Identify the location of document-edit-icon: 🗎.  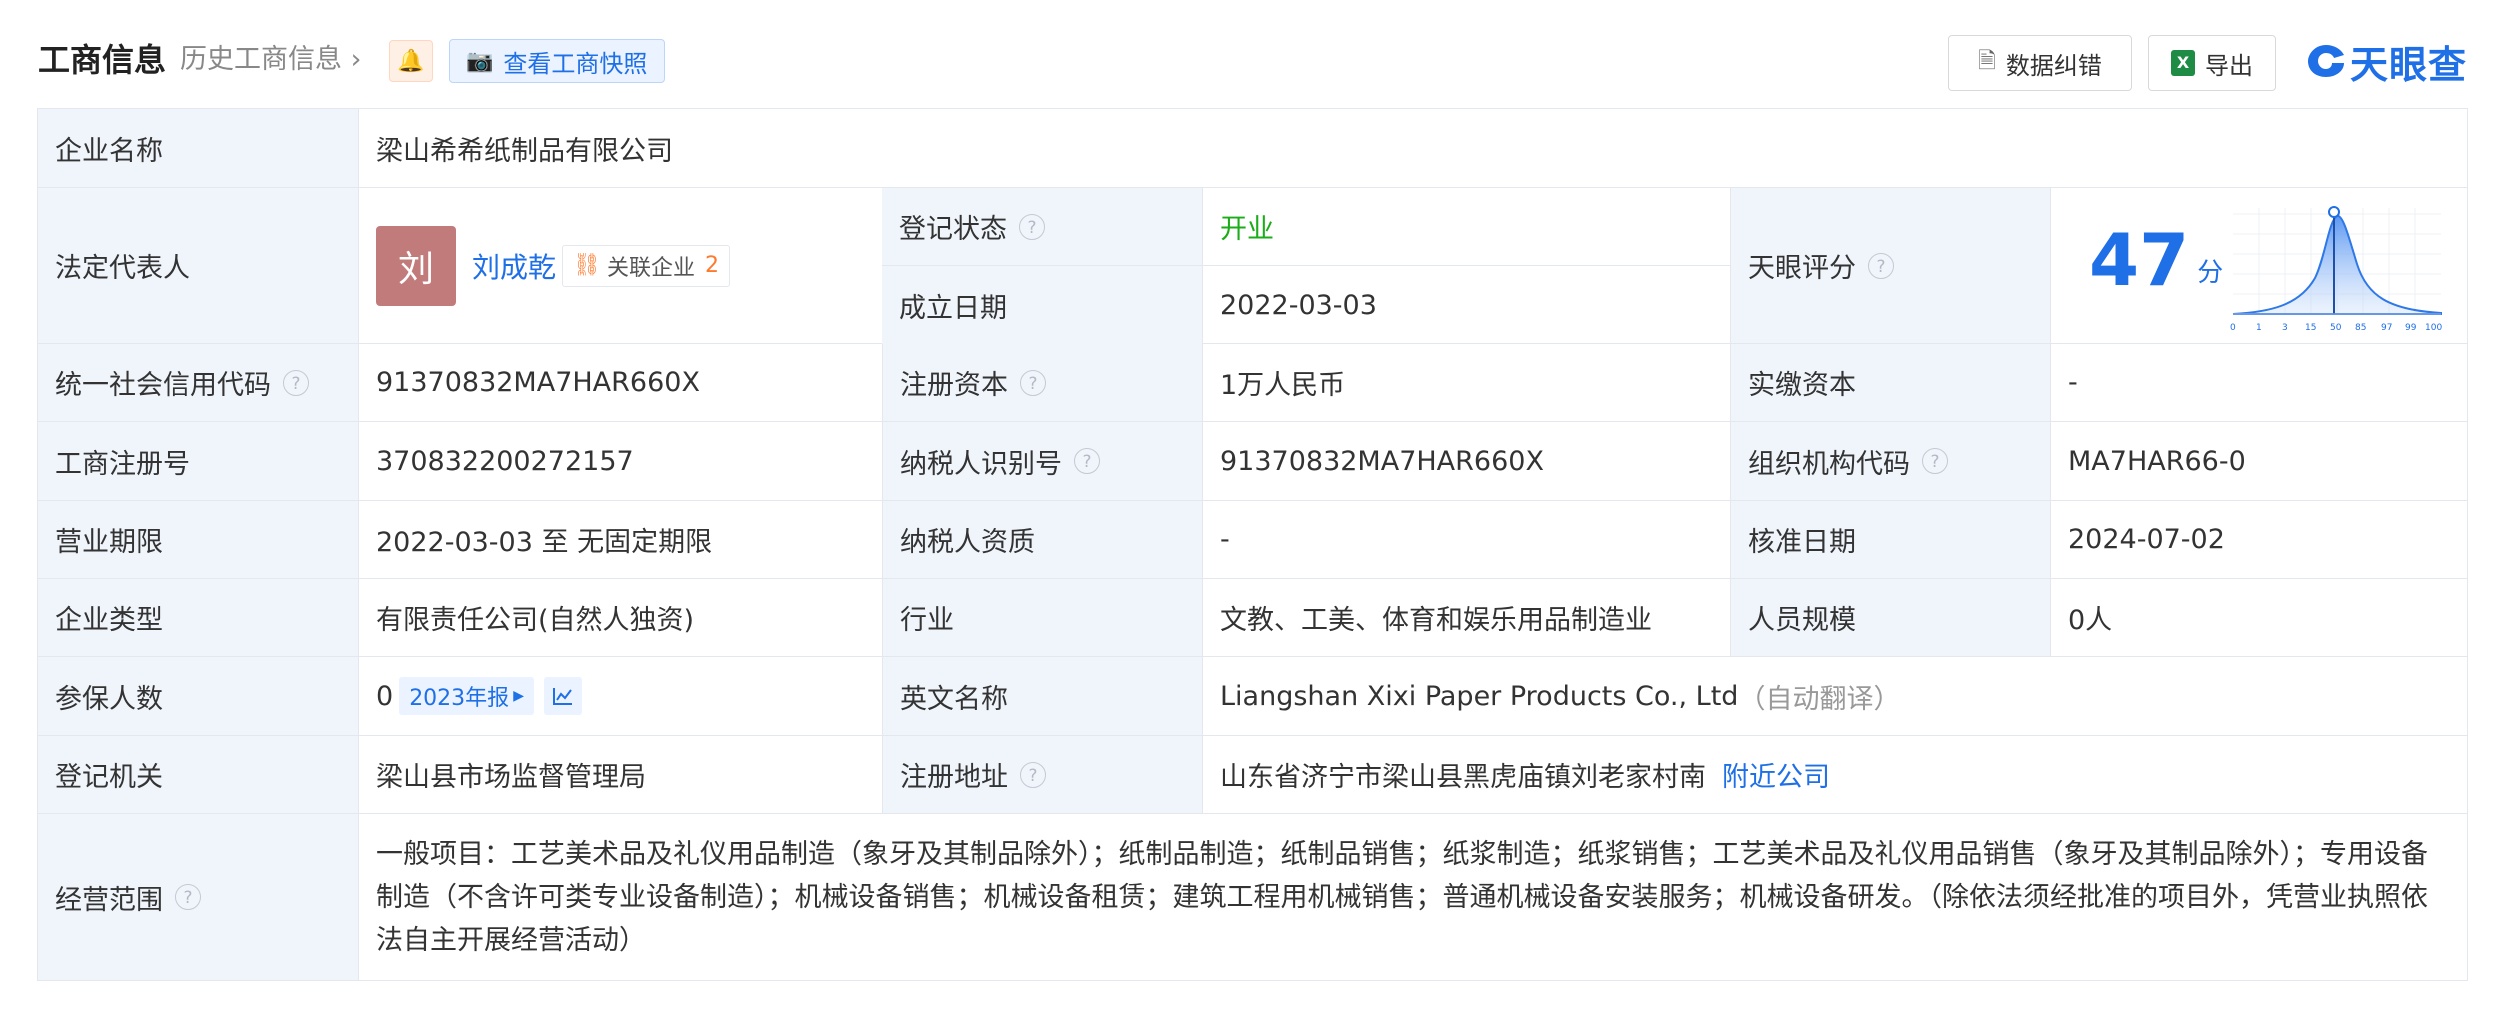
(1987, 61).